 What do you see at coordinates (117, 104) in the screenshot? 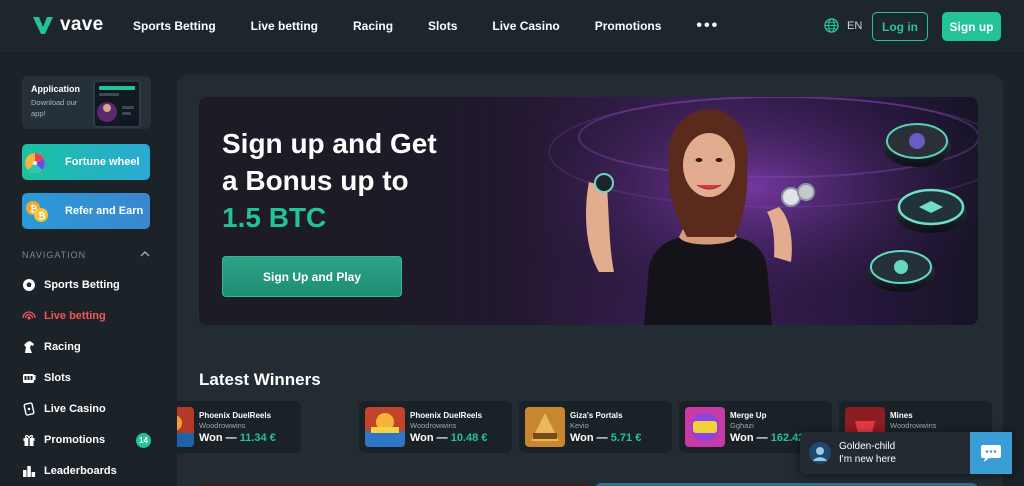
I see `phone-preview-image` at bounding box center [117, 104].